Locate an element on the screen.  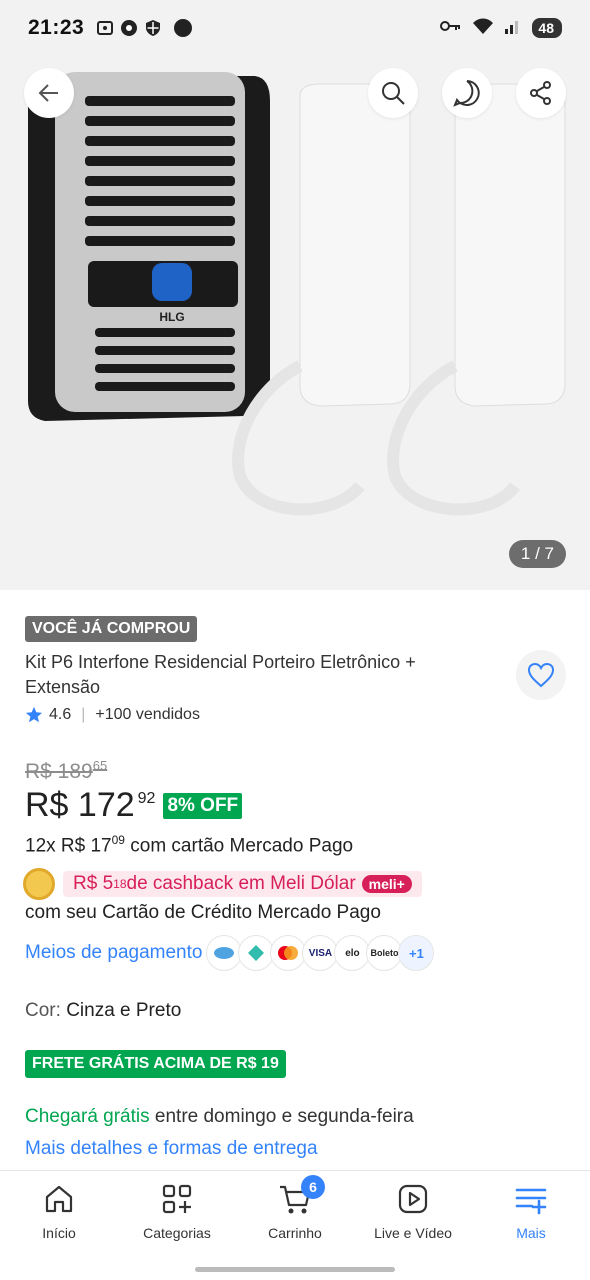
star-icon is located at coordinates (34, 714).